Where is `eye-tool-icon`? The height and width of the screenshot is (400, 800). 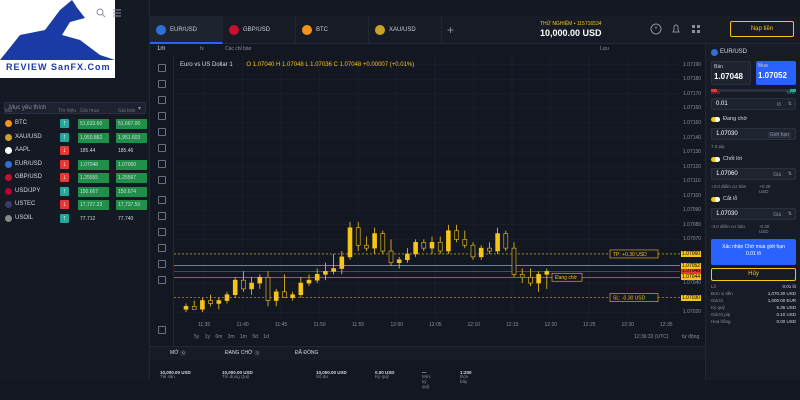 eye-tool-icon is located at coordinates (162, 264).